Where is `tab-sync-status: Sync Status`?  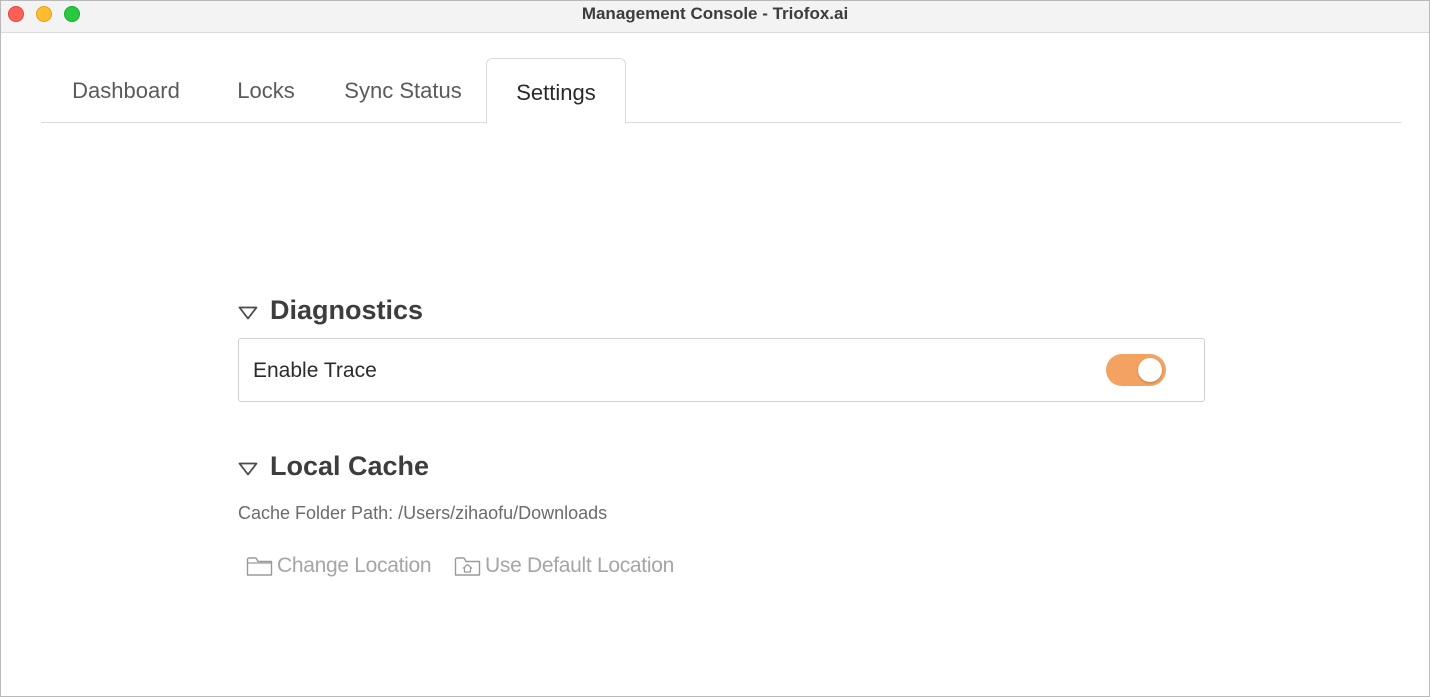 tab-sync-status: Sync Status is located at coordinates (403, 90).